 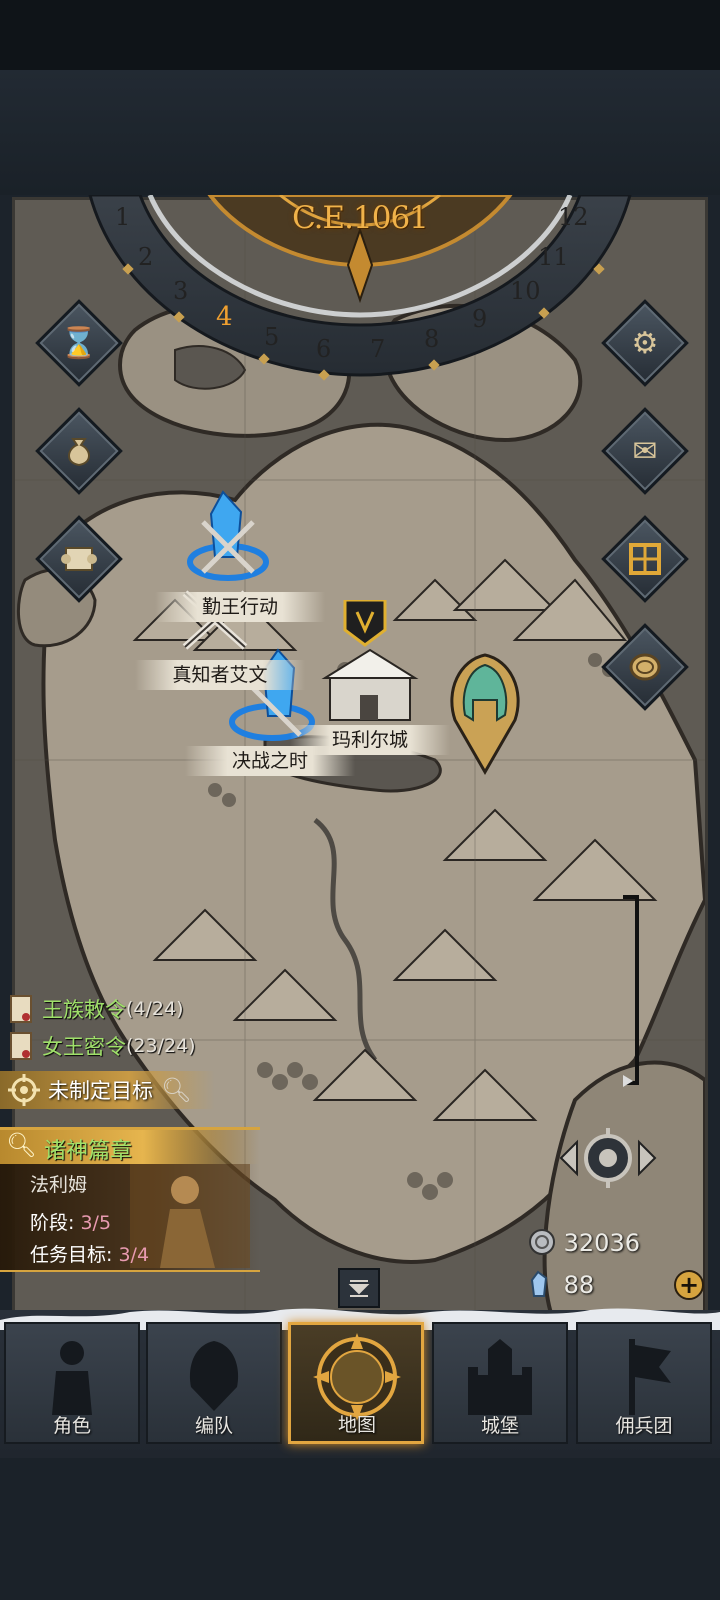 I want to click on current-year: C.E.1061, so click(x=360, y=218).